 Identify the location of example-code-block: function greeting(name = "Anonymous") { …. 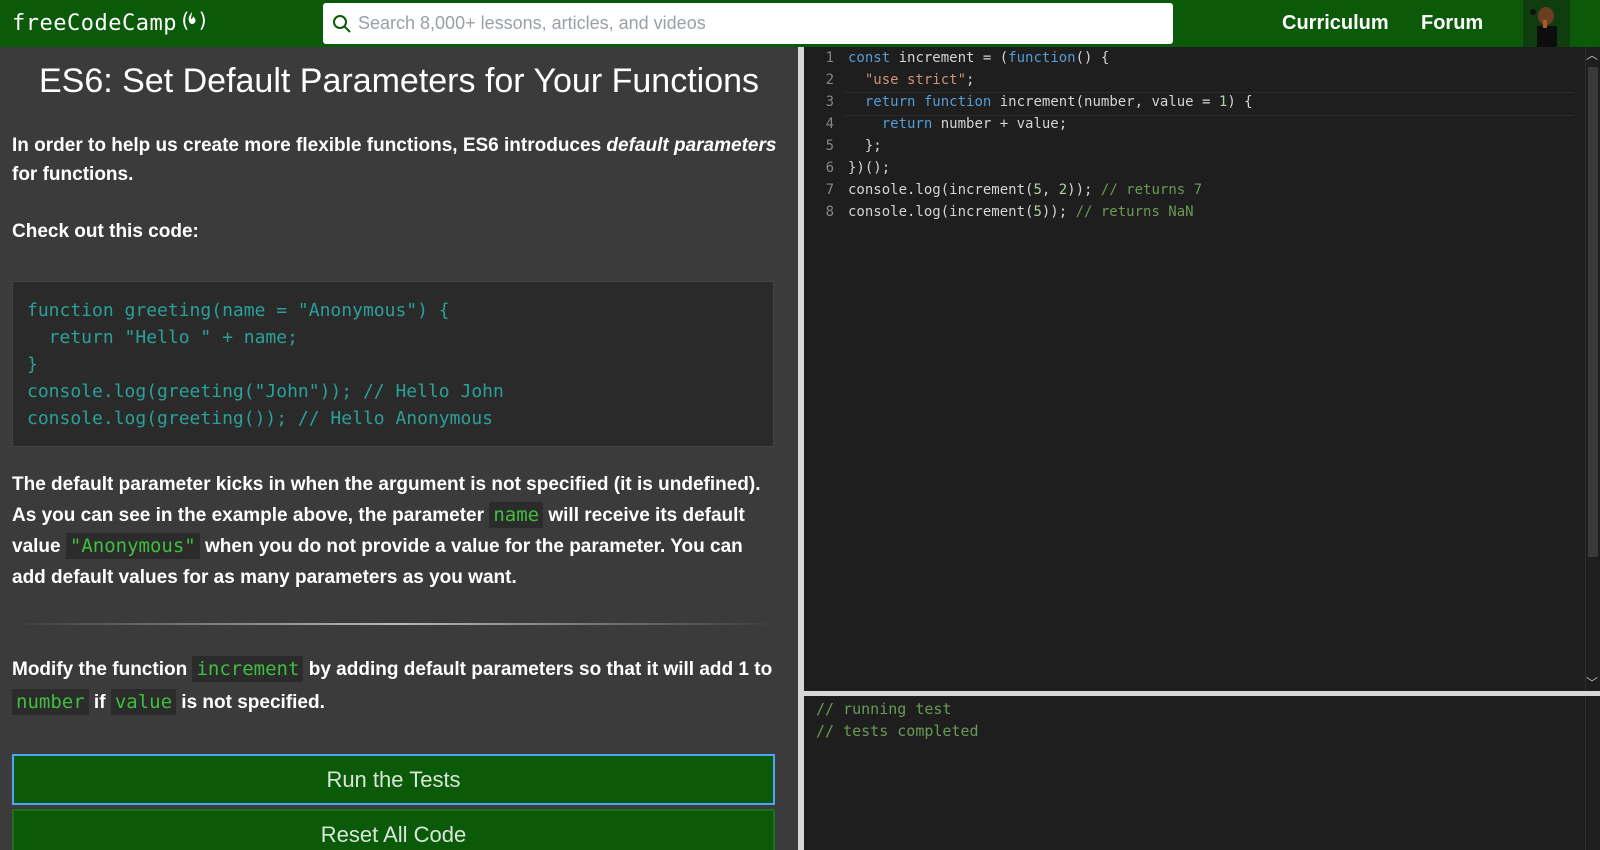
(393, 364).